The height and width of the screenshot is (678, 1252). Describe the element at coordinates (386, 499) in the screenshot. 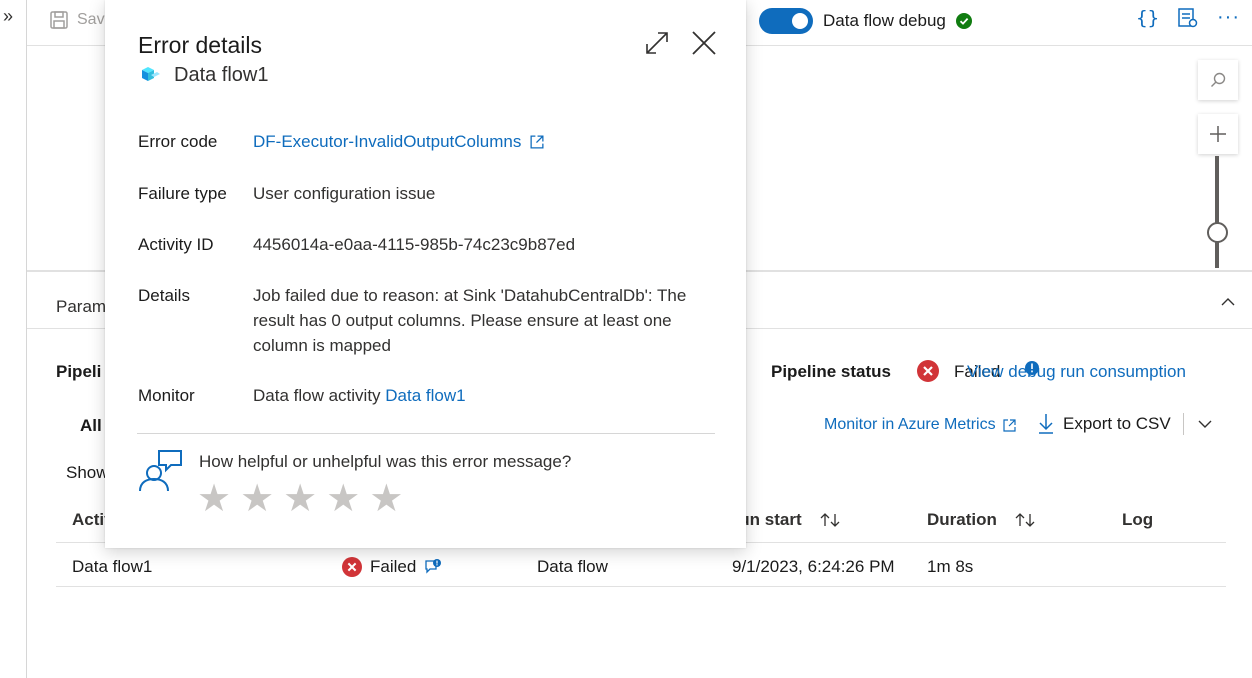

I see `rating-star-5: ★` at that location.